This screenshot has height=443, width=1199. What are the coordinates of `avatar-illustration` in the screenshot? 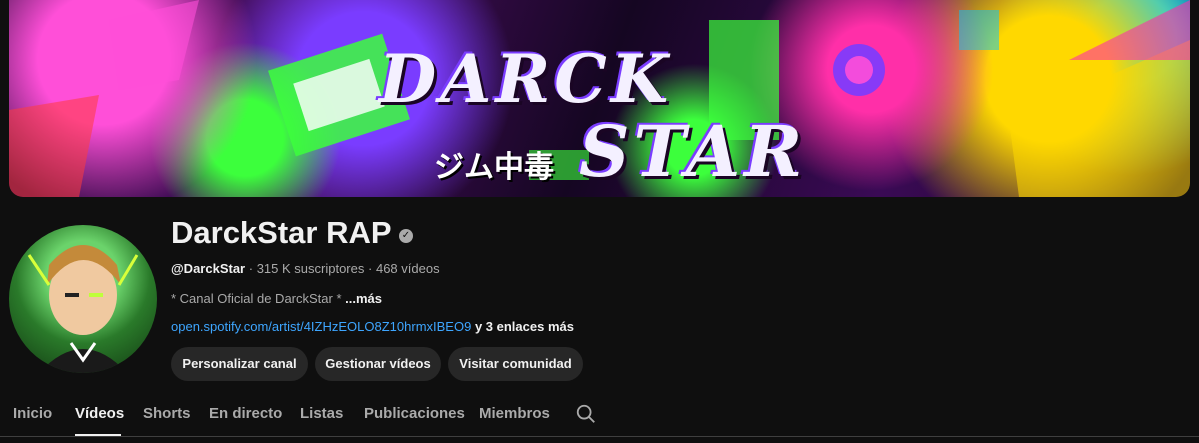 It's located at (83, 309).